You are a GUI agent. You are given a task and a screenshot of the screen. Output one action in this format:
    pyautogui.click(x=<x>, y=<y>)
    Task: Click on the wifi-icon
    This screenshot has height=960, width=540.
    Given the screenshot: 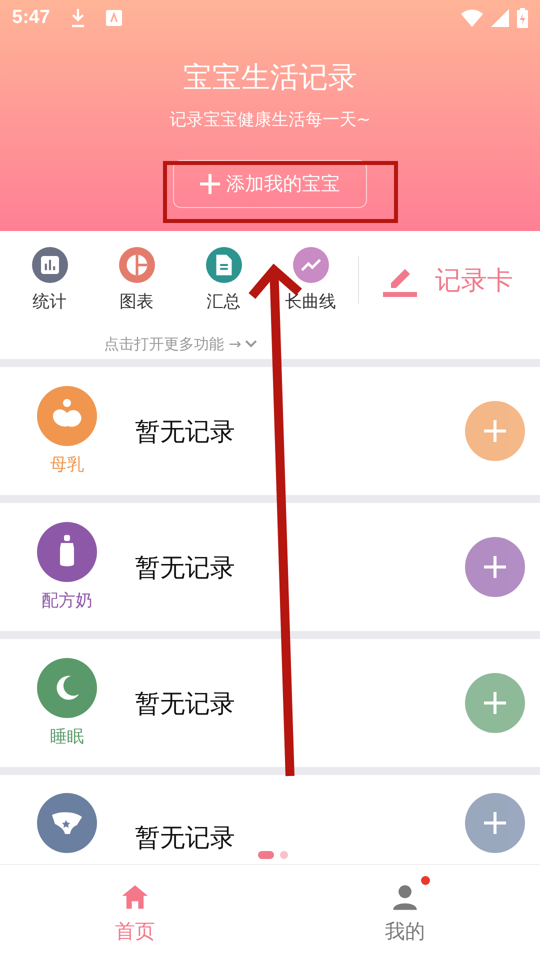 What is the action you would take?
    pyautogui.click(x=472, y=18)
    